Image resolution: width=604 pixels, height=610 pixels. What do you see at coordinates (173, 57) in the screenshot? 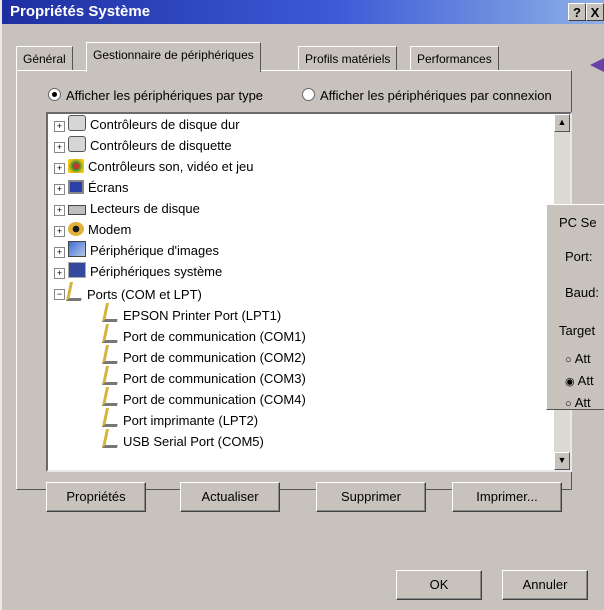
I see `tab-device-manager: Gestionnaire de périphériques` at bounding box center [173, 57].